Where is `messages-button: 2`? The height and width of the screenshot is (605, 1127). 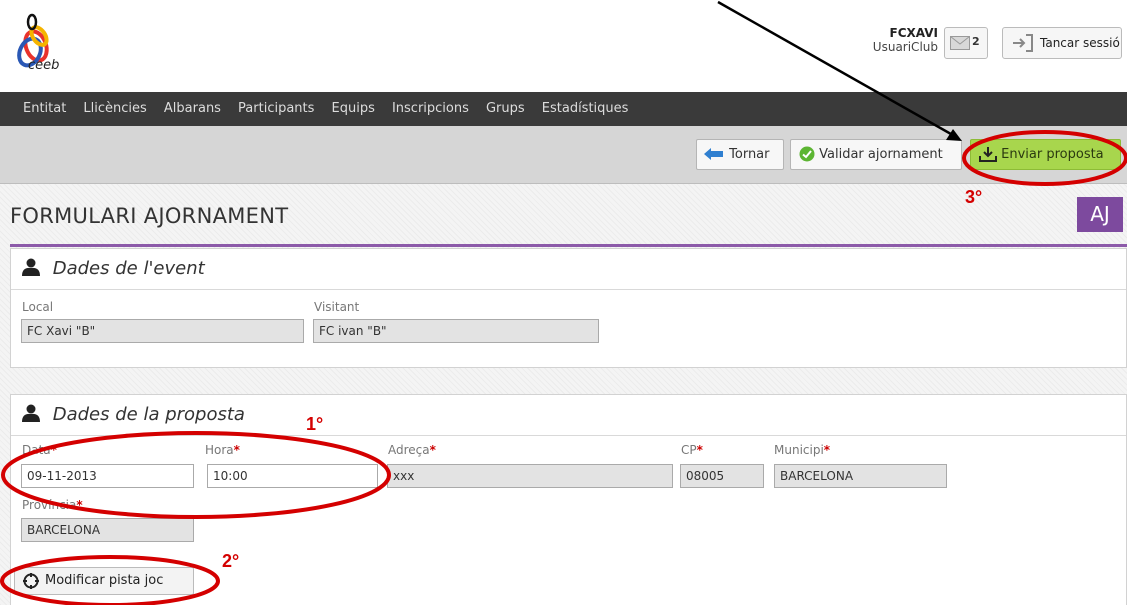 messages-button: 2 is located at coordinates (966, 43).